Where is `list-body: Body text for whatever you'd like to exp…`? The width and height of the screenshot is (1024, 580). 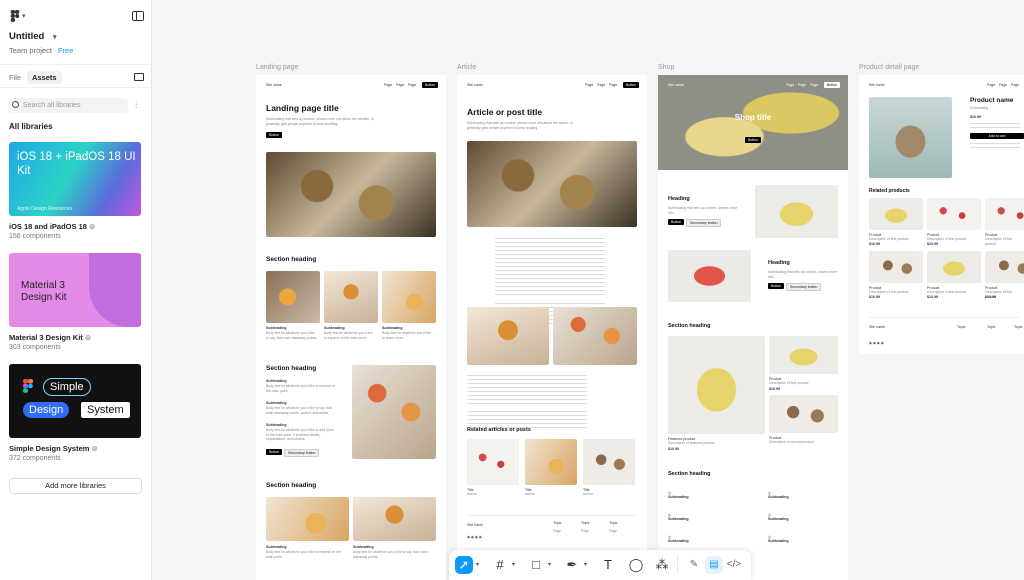 list-body: Body text for whatever you'd like to exp… is located at coordinates (301, 388).